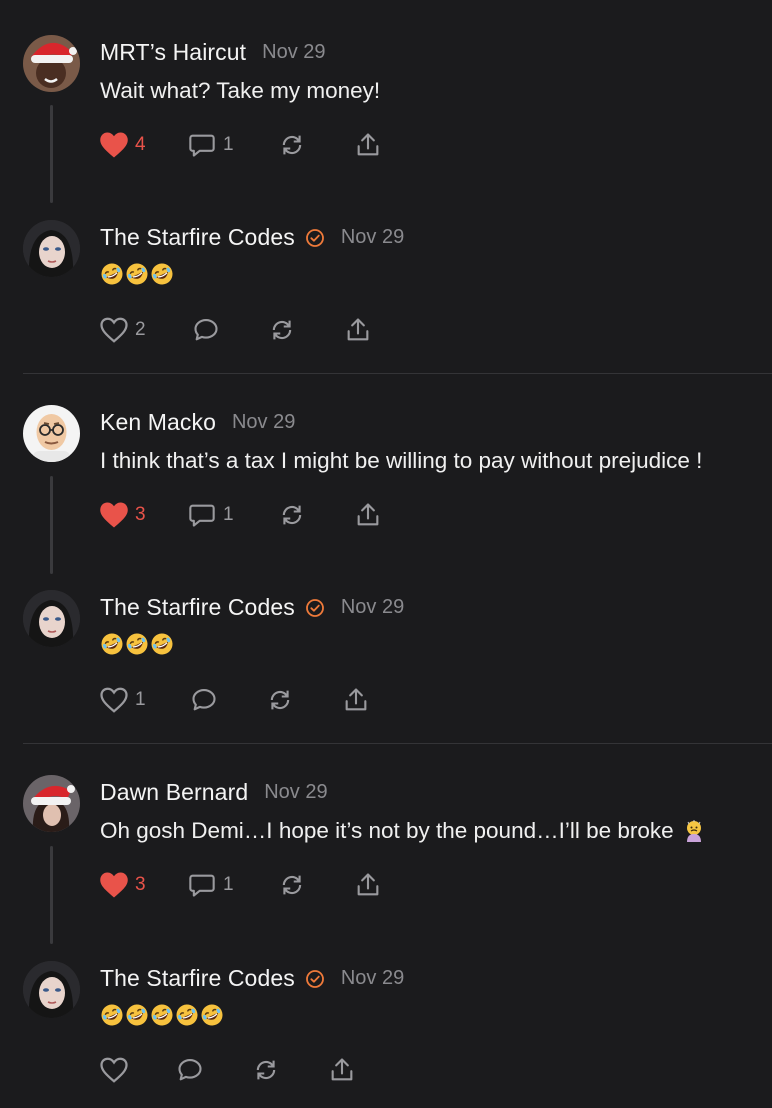  I want to click on comment-text: Wait what? Take my money!, so click(240, 90).